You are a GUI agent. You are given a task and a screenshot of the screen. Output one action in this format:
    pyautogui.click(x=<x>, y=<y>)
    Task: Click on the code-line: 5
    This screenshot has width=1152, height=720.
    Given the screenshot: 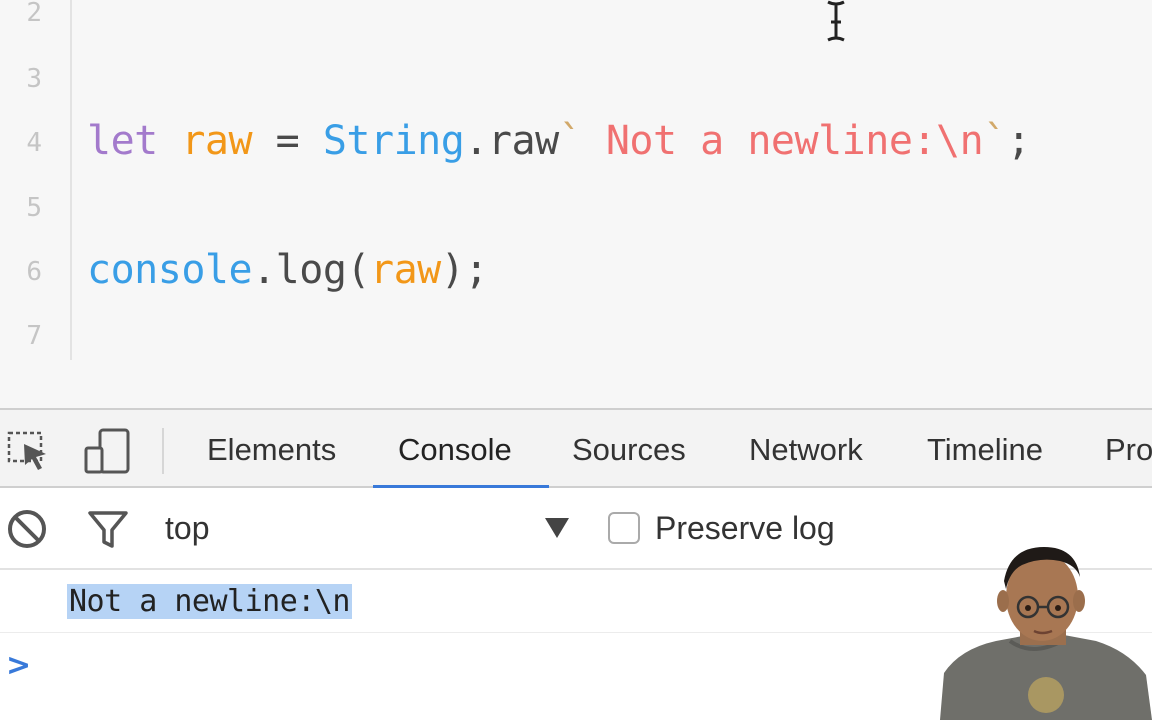 What is the action you would take?
    pyautogui.click(x=576, y=207)
    